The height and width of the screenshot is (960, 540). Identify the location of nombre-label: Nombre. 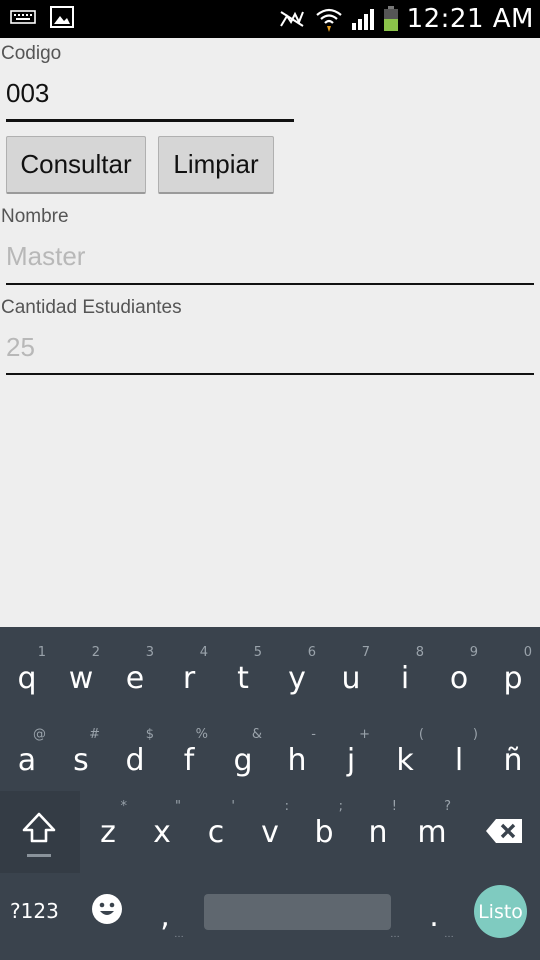
(35, 216).